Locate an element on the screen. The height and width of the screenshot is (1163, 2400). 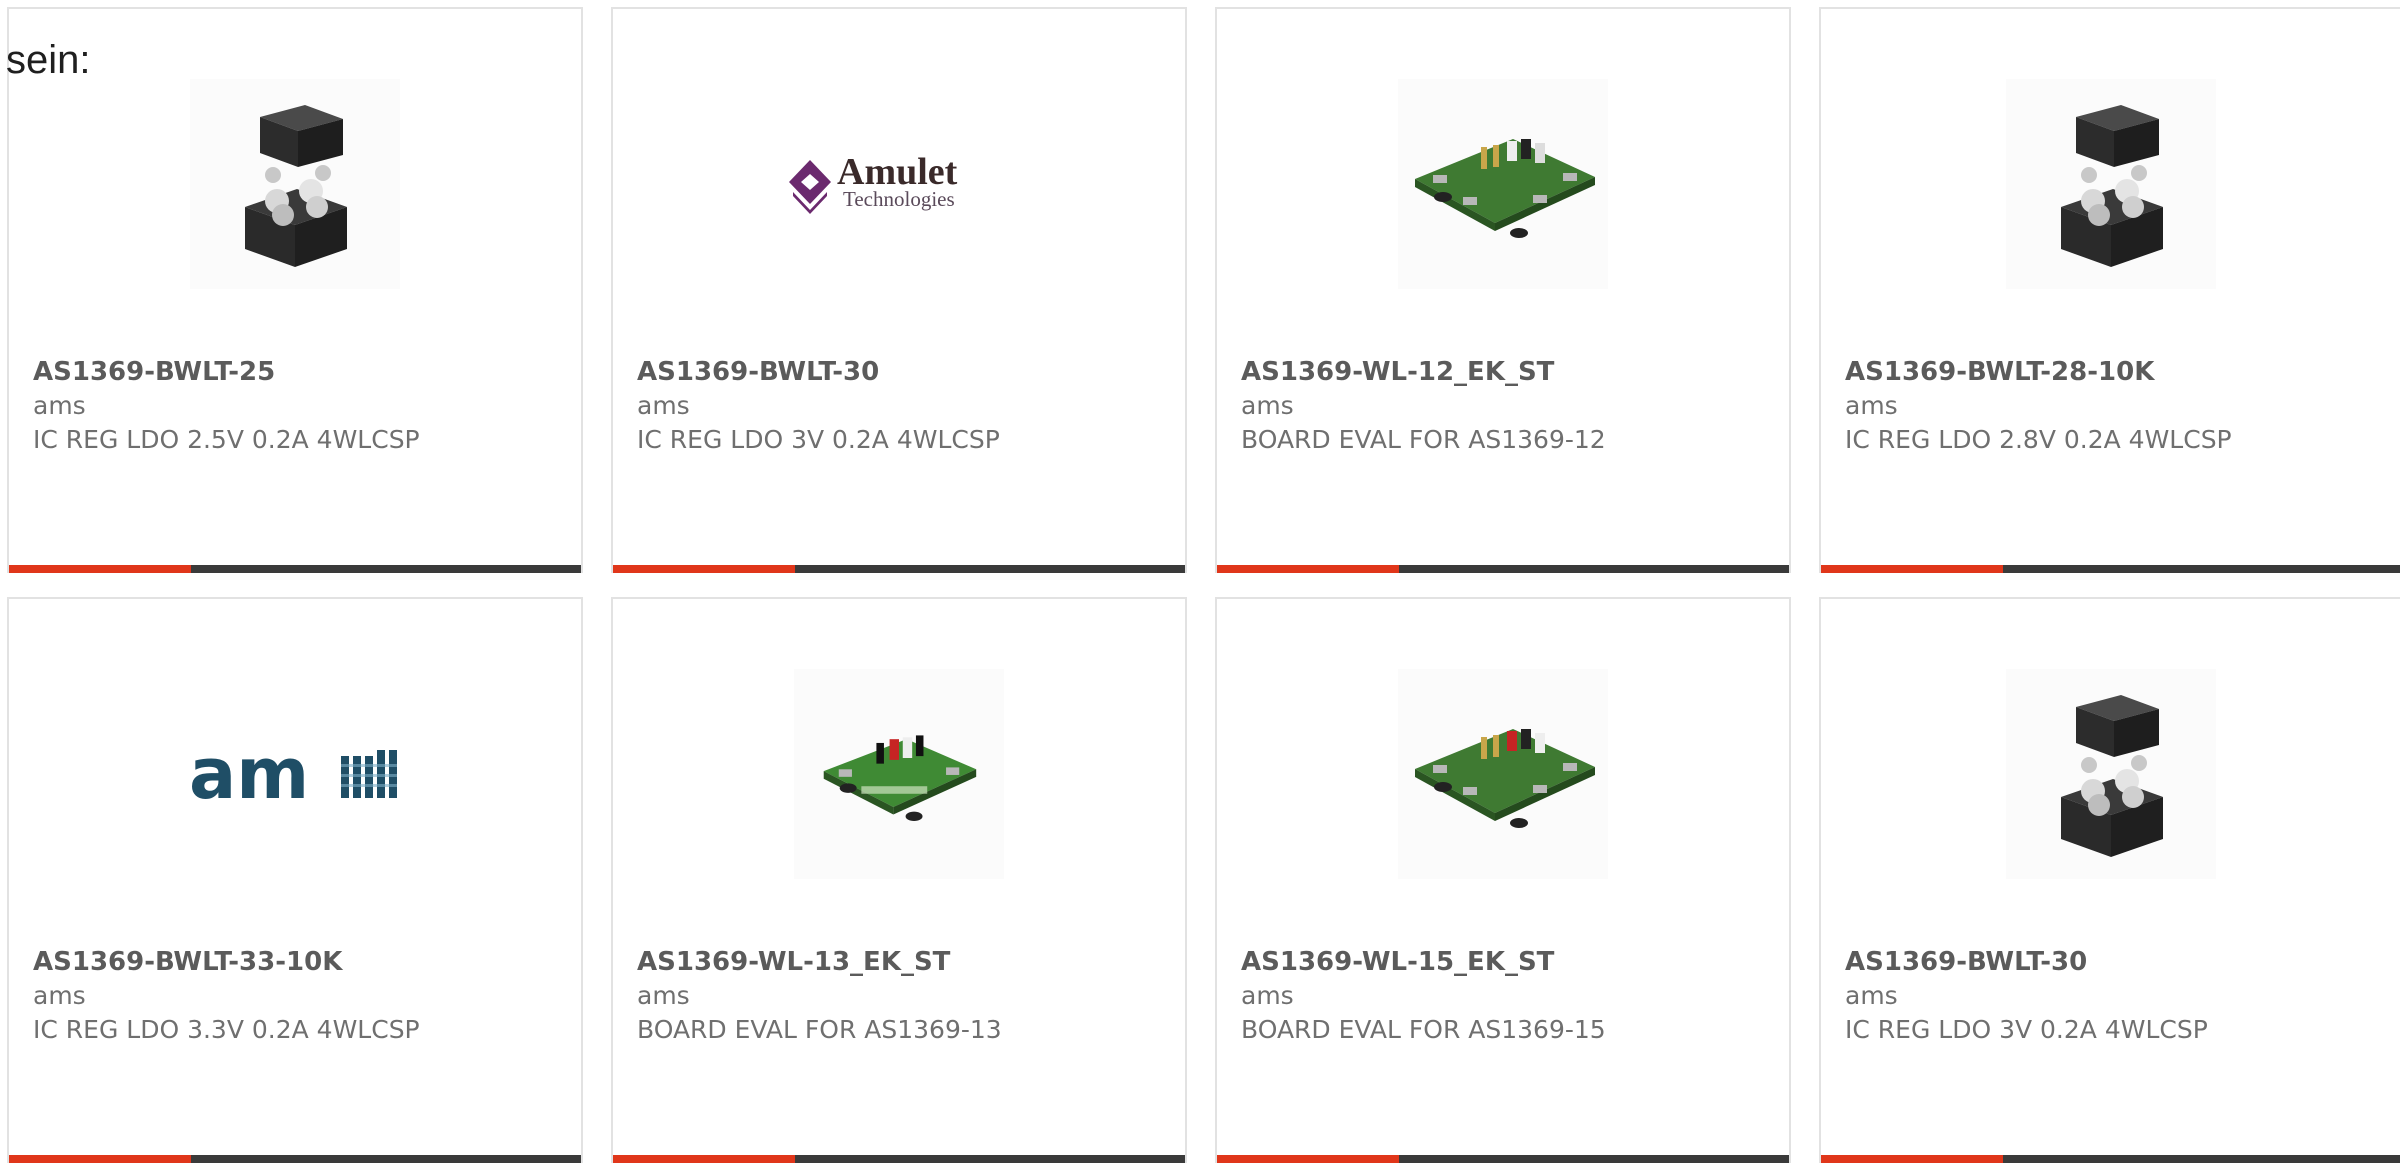
part-number: AS1369-BWLT-25 is located at coordinates (298, 372).